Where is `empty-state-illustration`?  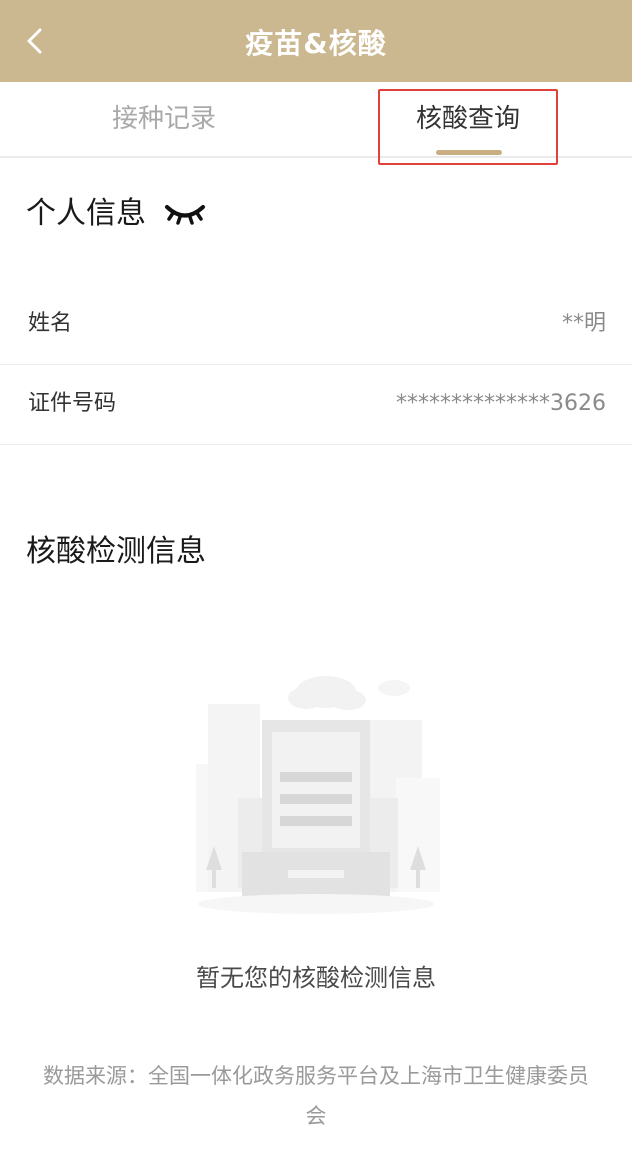
empty-state-illustration is located at coordinates (316, 784).